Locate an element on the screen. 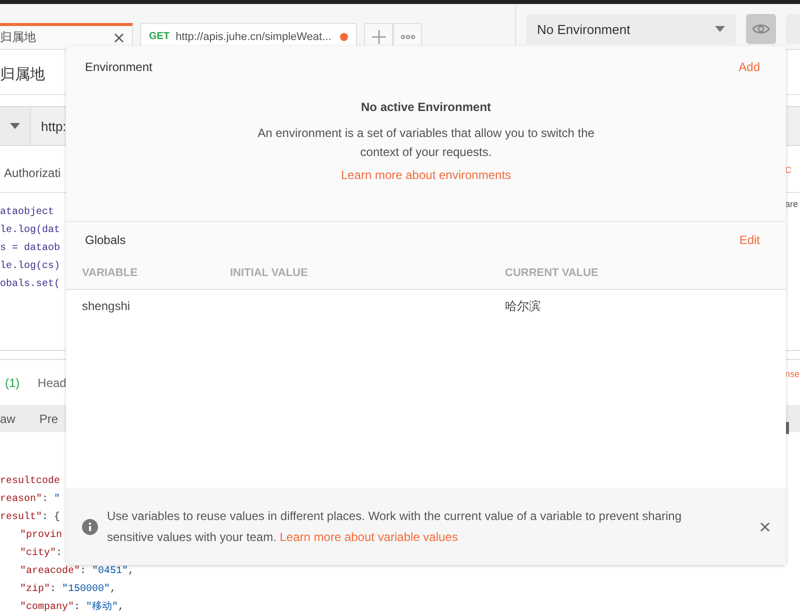 The height and width of the screenshot is (614, 800). request-tab: 归属地 is located at coordinates (66, 36).